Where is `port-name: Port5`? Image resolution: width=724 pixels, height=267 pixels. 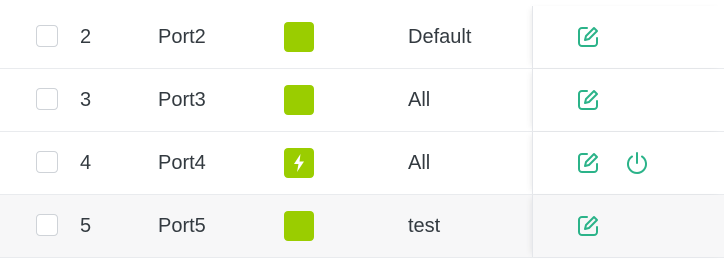 port-name: Port5 is located at coordinates (182, 225).